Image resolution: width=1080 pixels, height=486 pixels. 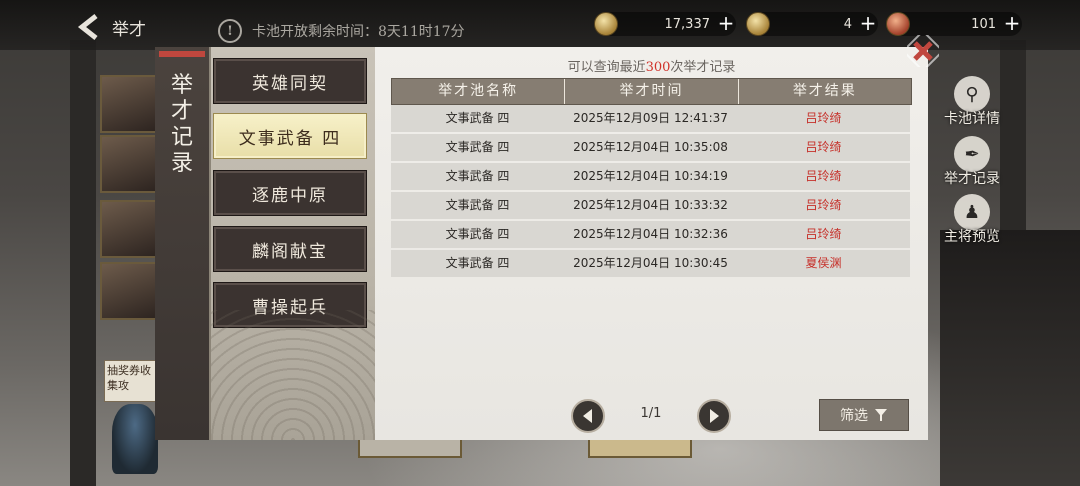 I want to click on column-header-result: 举才结果, so click(x=824, y=91).